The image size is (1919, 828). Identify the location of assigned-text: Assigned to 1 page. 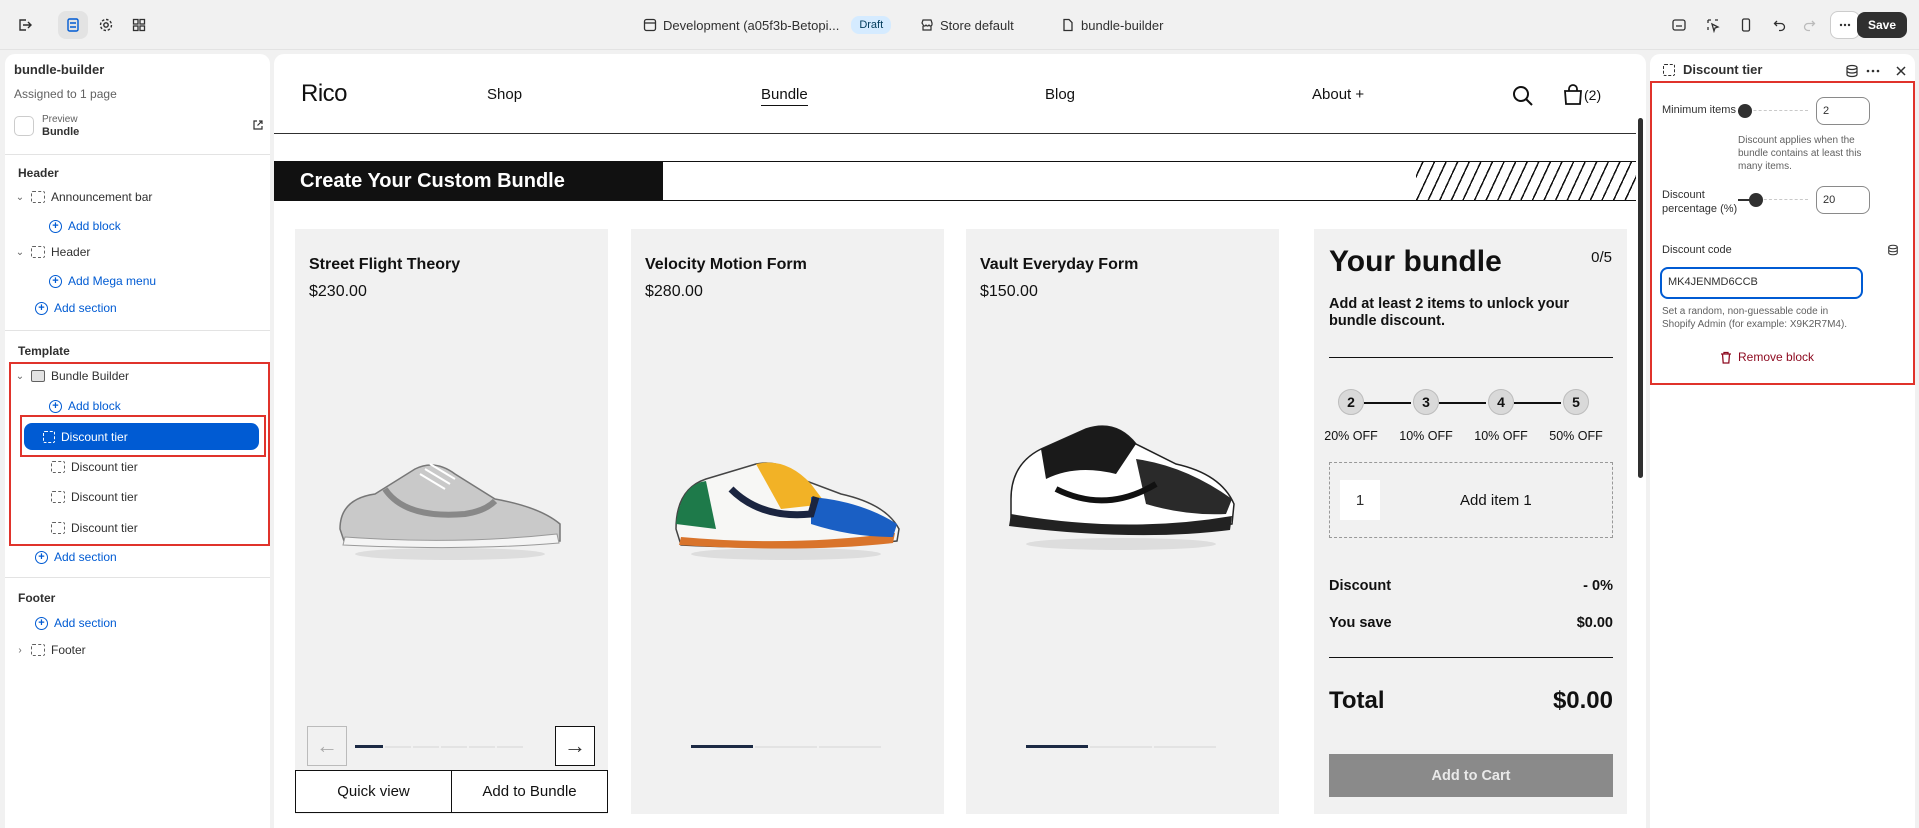
(65, 94).